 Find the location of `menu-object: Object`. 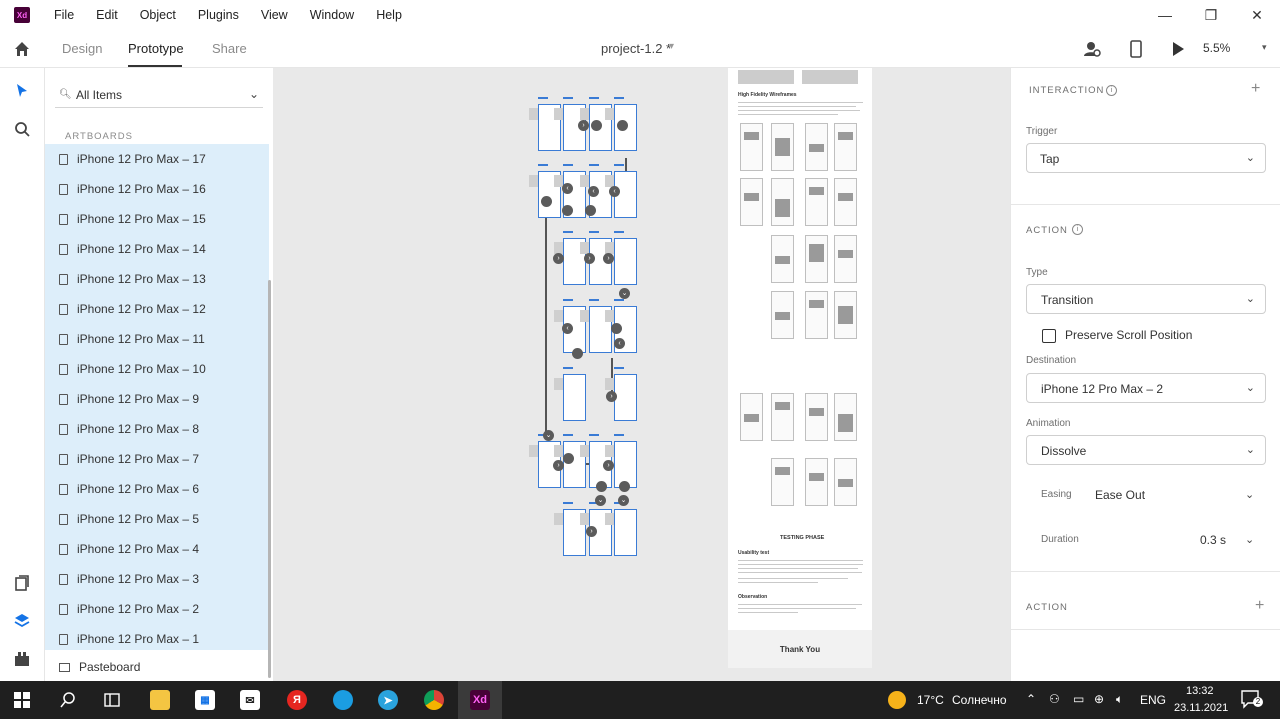

menu-object: Object is located at coordinates (158, 15).